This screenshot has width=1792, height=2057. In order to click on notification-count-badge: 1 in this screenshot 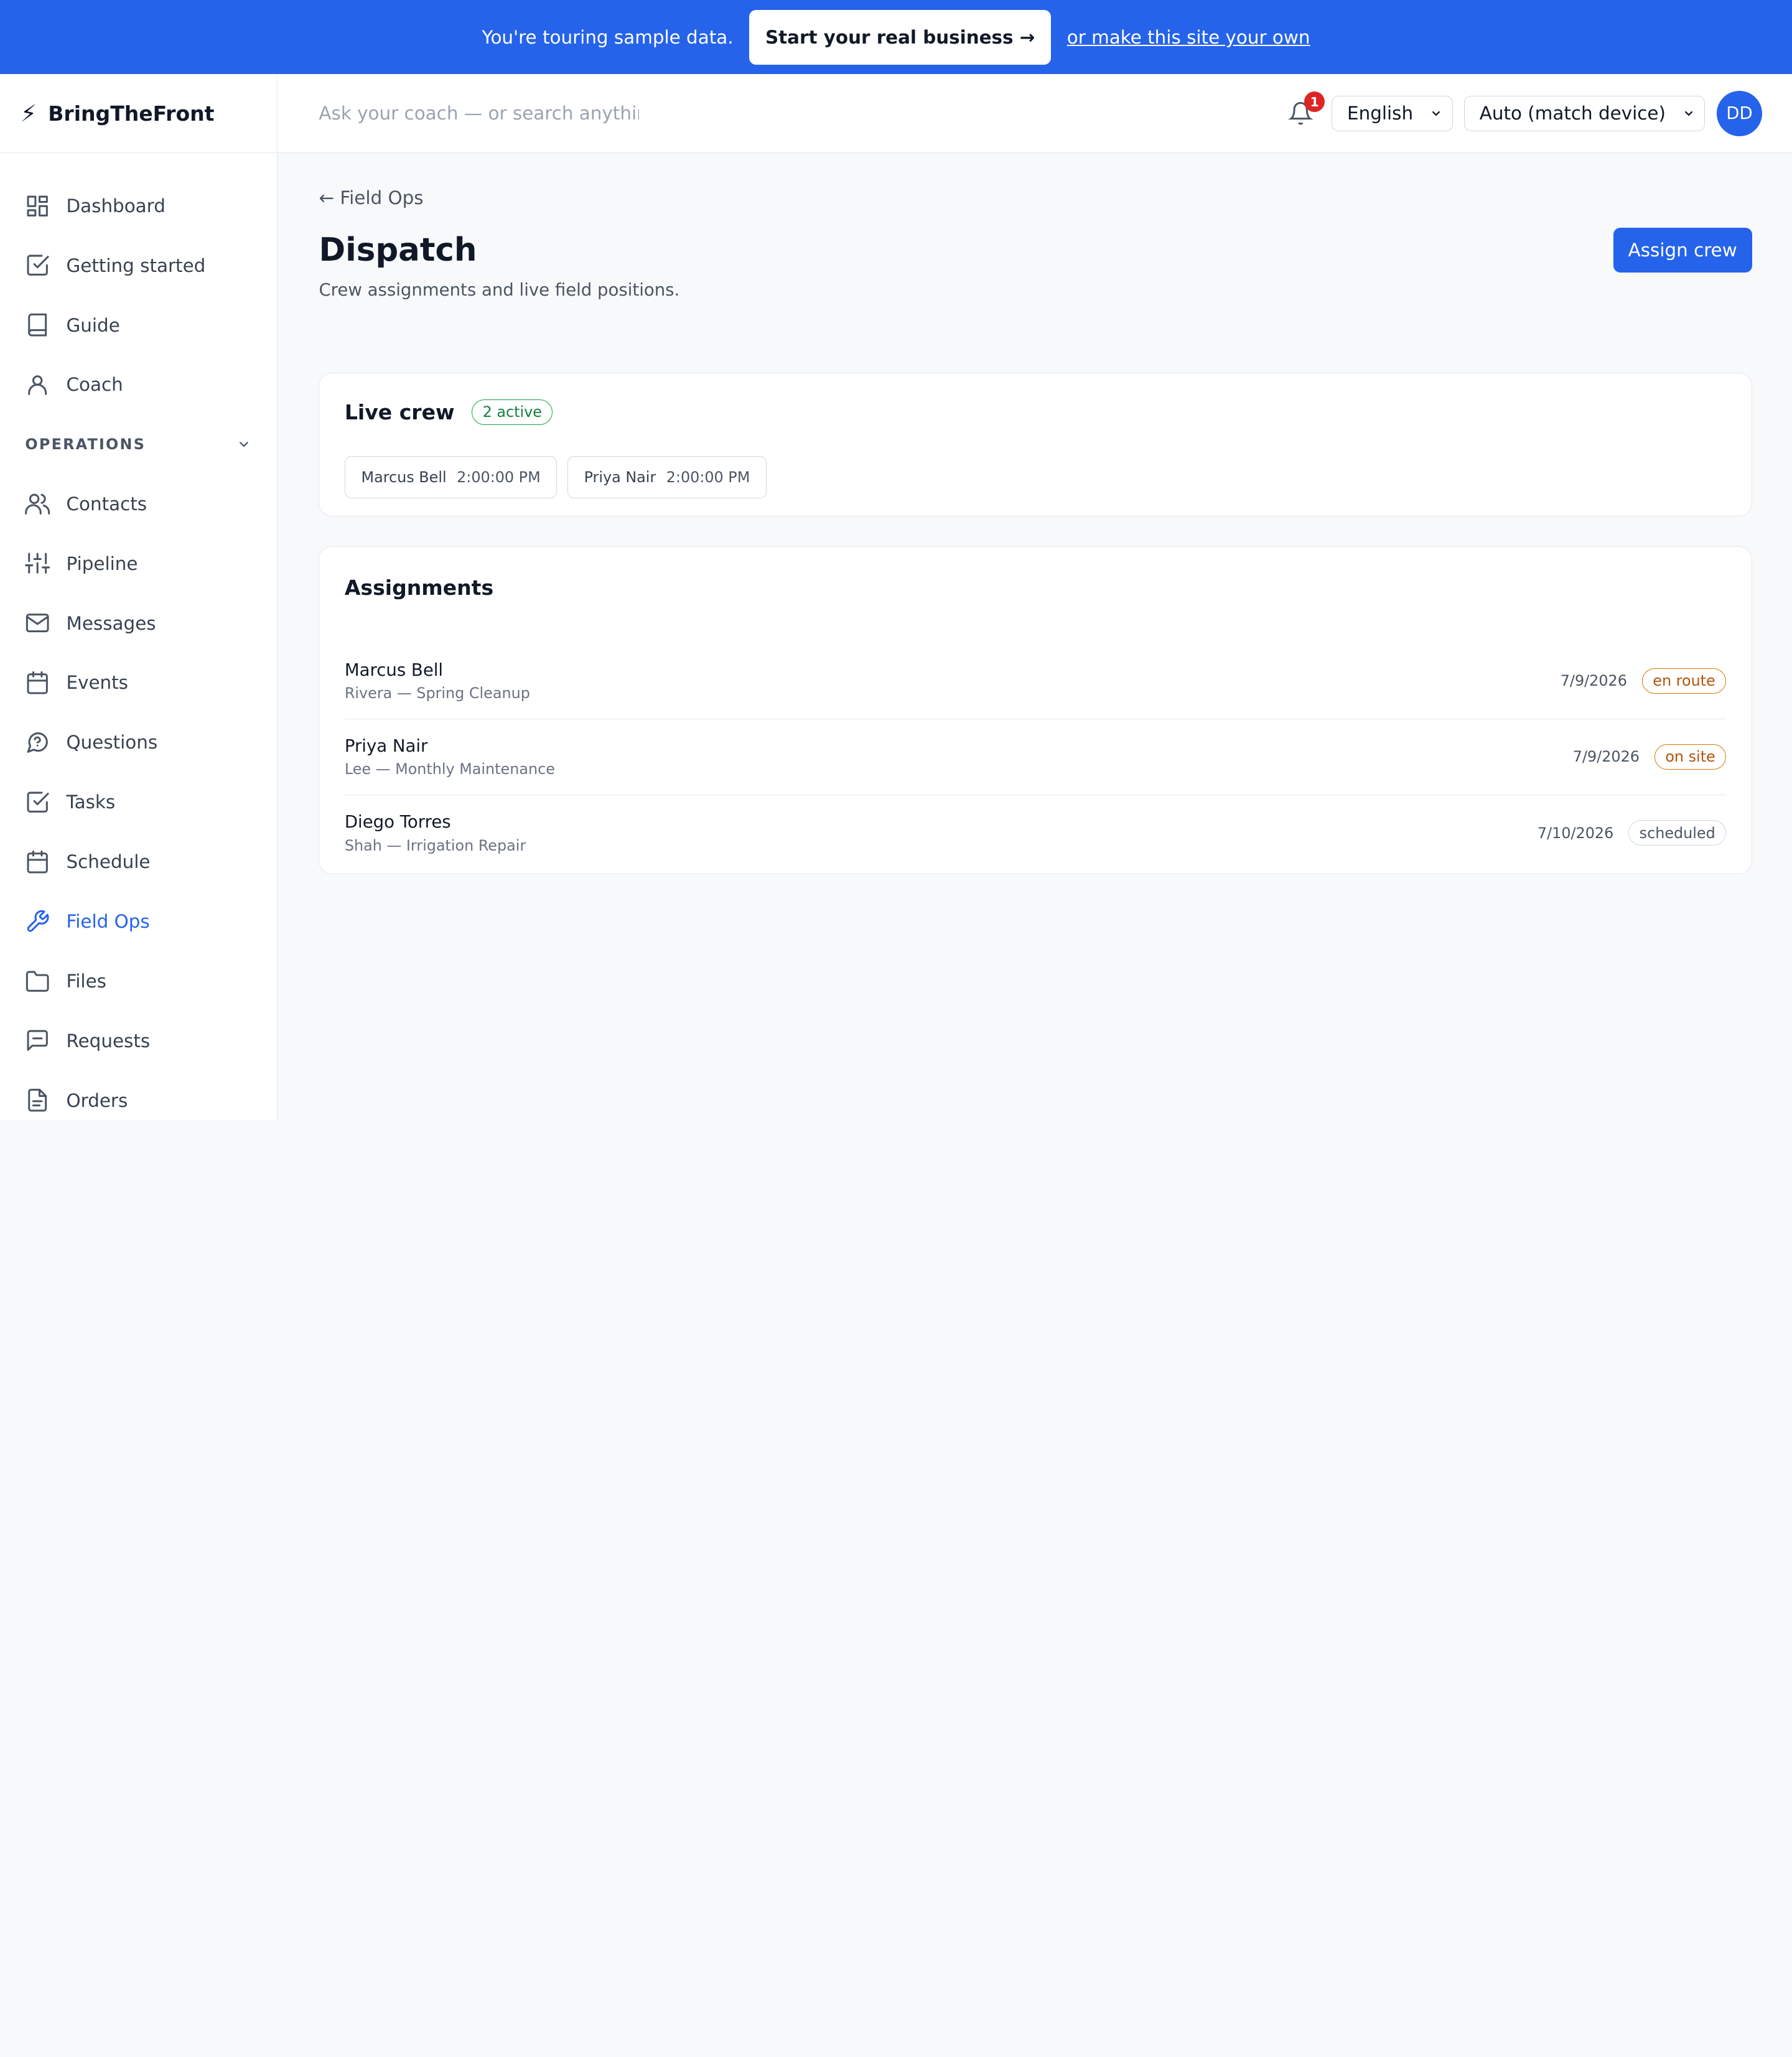, I will do `click(1314, 102)`.